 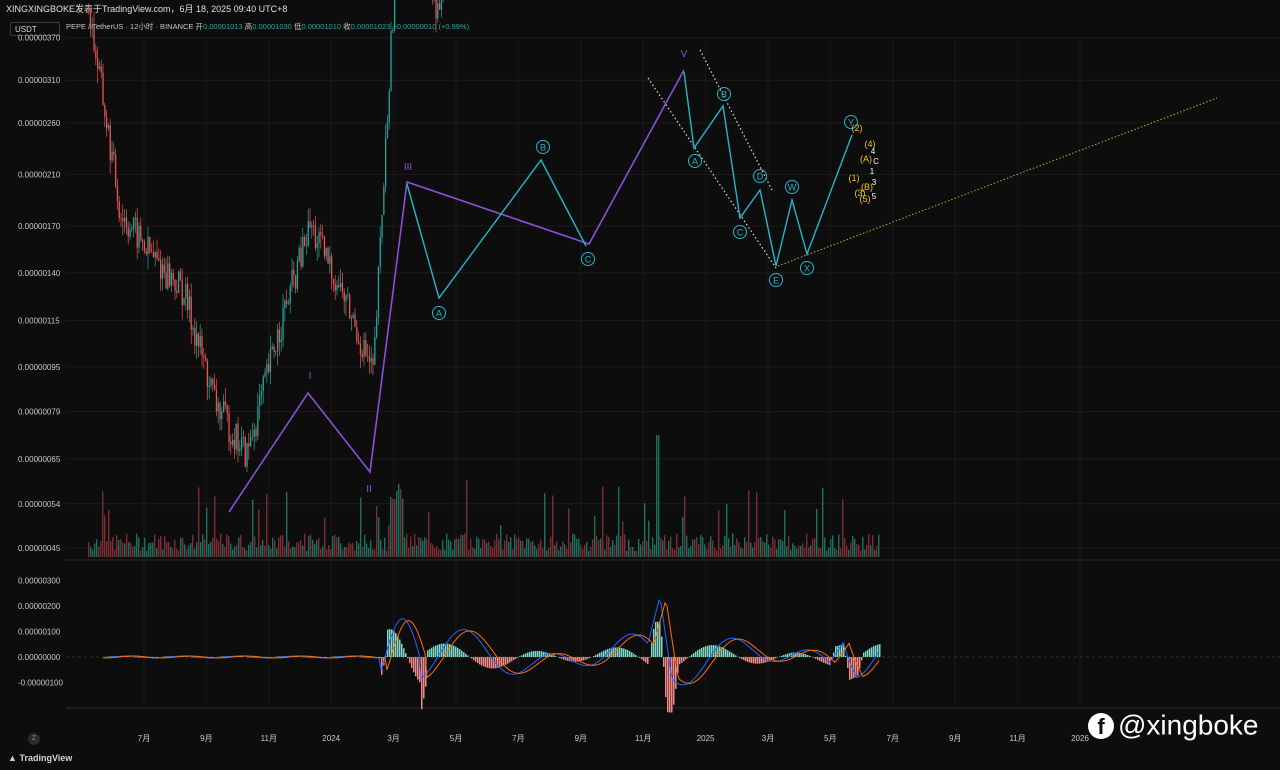 I want to click on time-tick-label: 2025, so click(x=706, y=738).